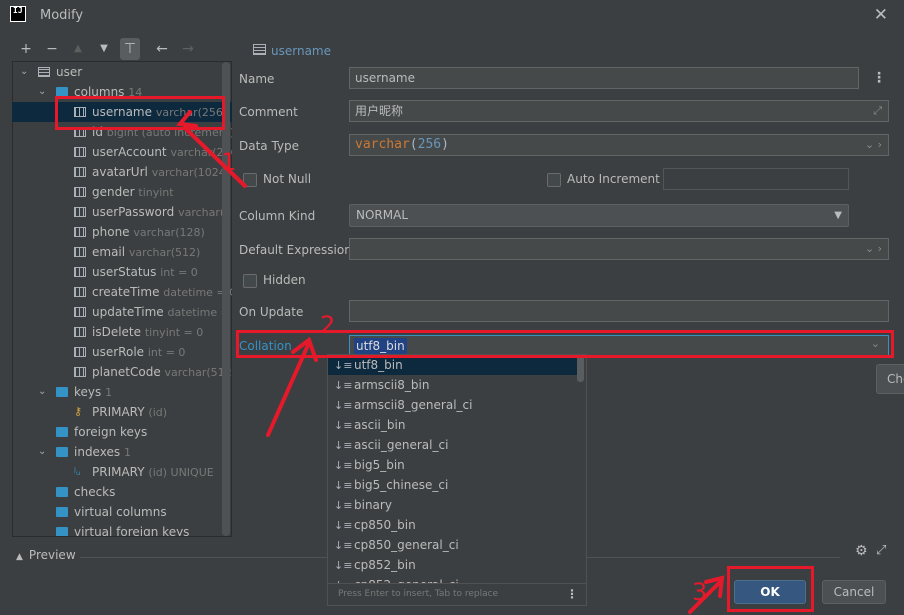  I want to click on collation-option: ↓≡ big5_bin, so click(453, 465).